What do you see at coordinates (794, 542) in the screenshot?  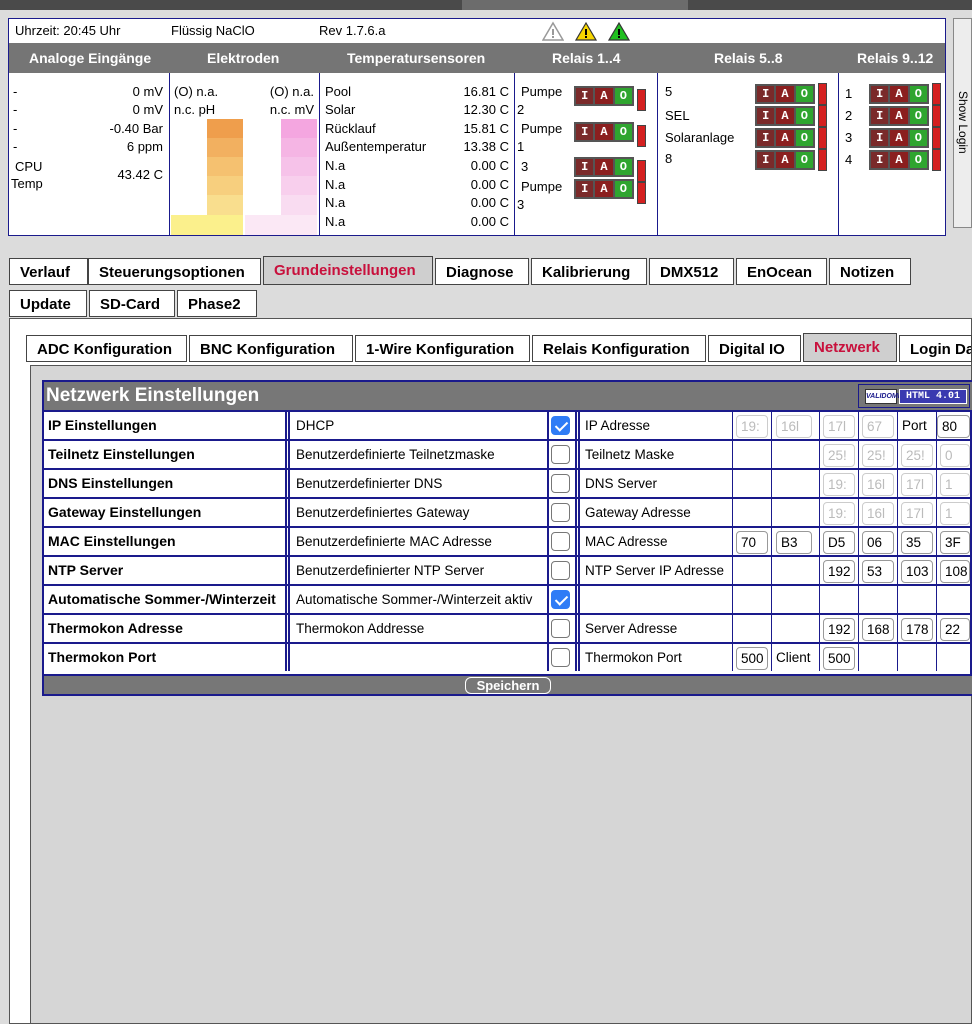 I see `address-input: B3` at bounding box center [794, 542].